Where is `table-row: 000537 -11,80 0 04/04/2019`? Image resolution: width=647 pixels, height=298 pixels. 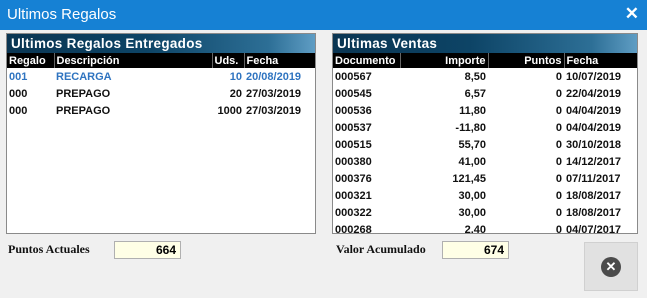
table-row: 000537 -11,80 0 04/04/2019 is located at coordinates (485, 127).